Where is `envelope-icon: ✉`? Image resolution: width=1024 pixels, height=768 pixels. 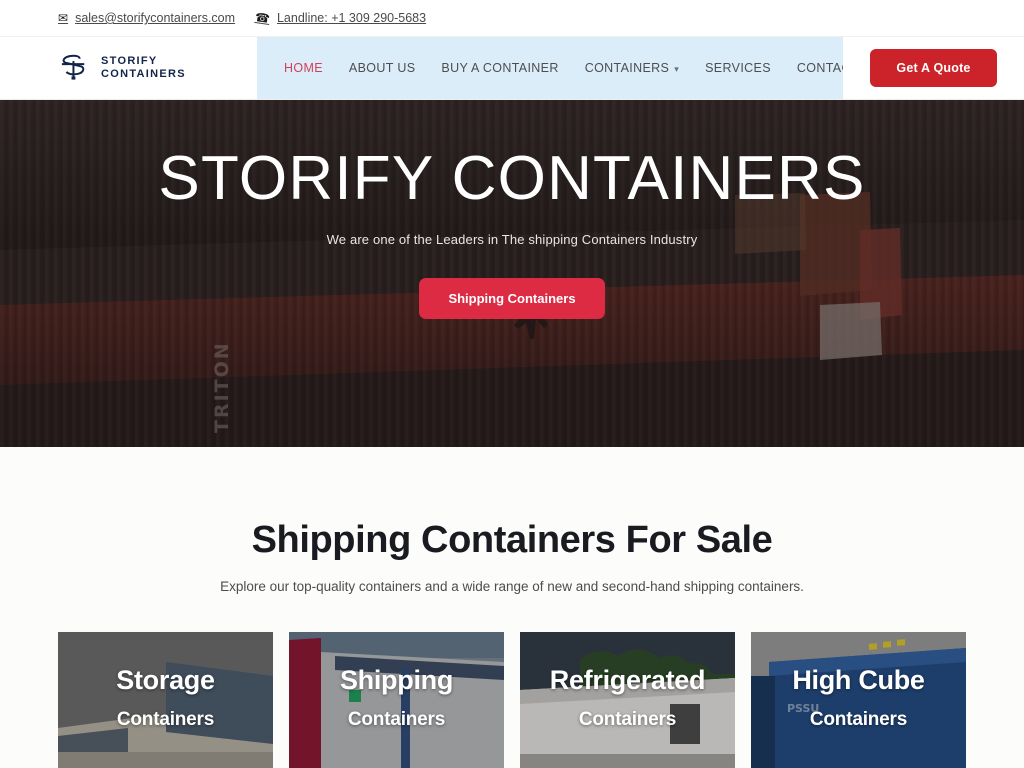 envelope-icon: ✉ is located at coordinates (63, 18).